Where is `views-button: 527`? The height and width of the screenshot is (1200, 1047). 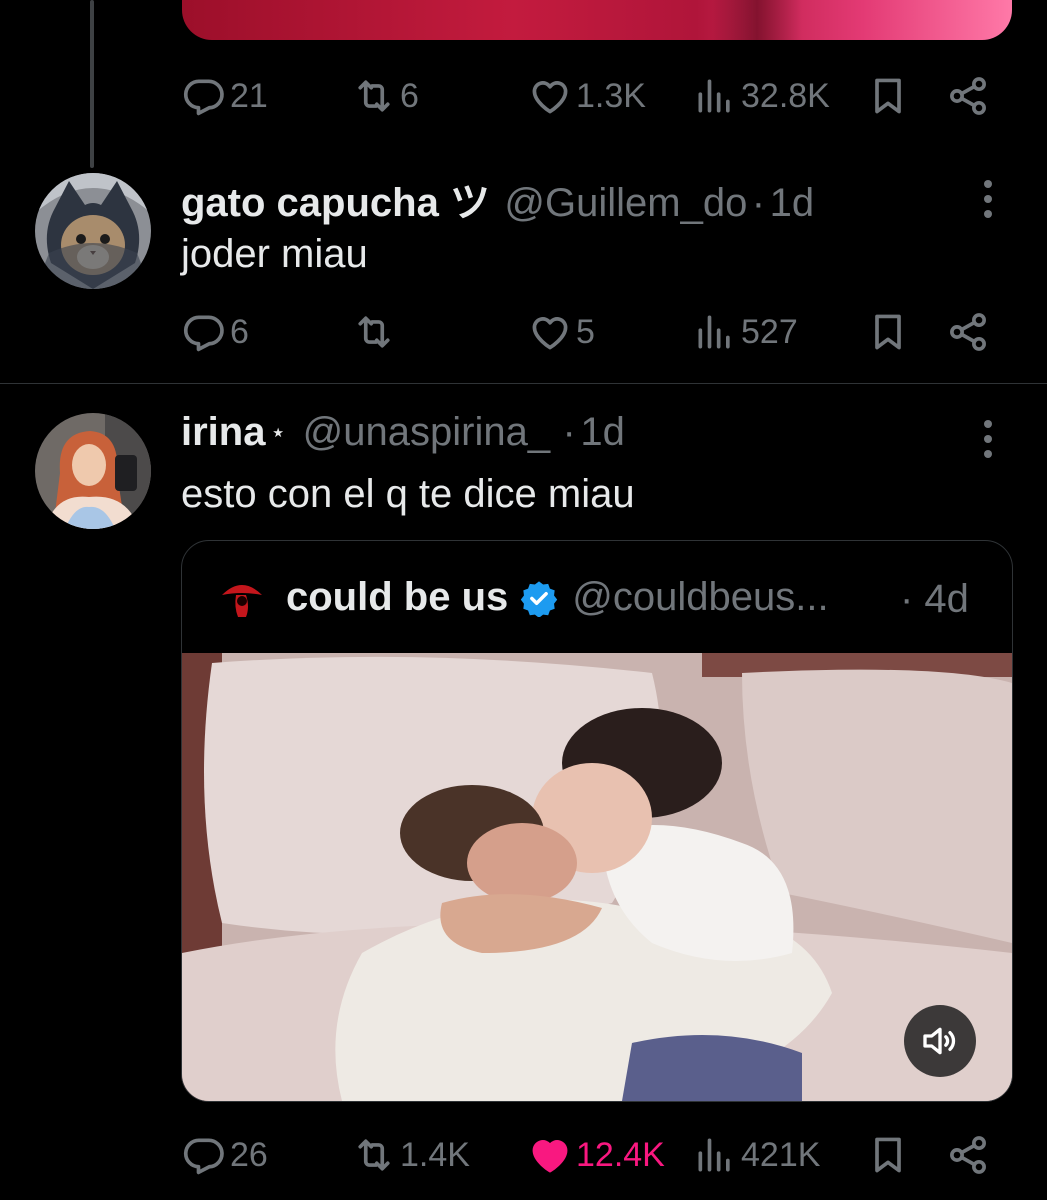
views-button: 527 is located at coordinates (745, 332).